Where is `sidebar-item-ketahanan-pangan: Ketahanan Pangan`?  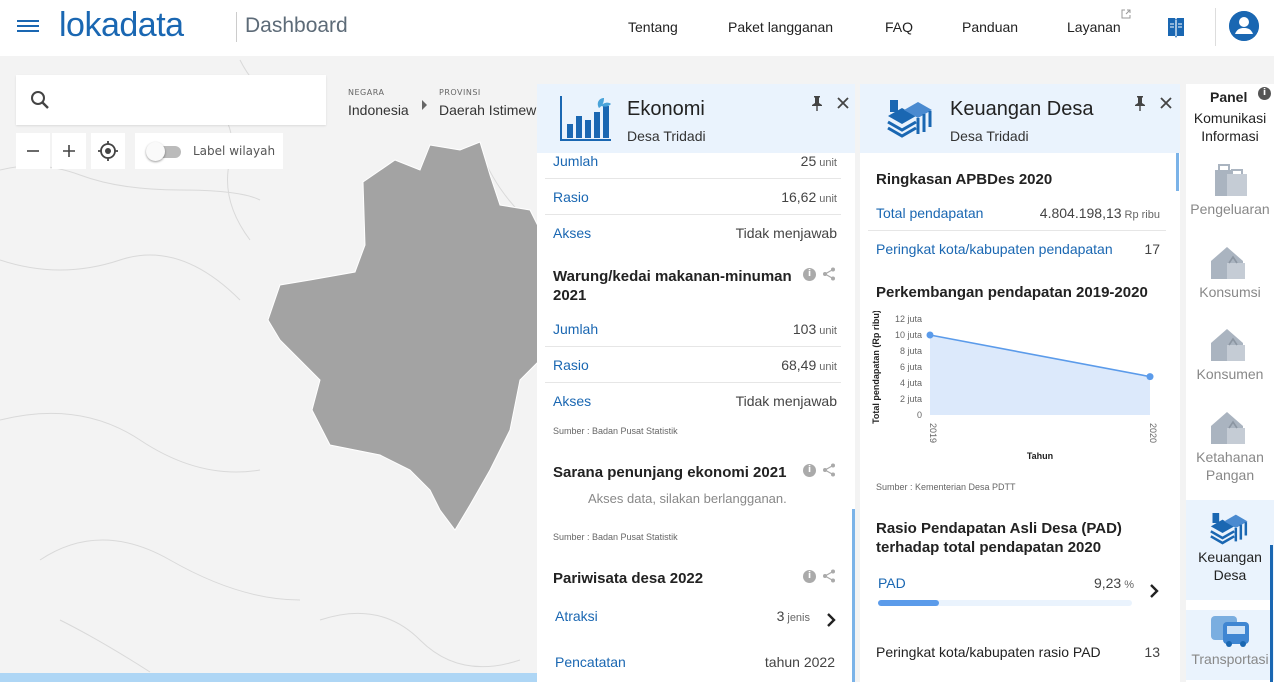 sidebar-item-ketahanan-pangan: Ketahanan Pangan is located at coordinates (1230, 453).